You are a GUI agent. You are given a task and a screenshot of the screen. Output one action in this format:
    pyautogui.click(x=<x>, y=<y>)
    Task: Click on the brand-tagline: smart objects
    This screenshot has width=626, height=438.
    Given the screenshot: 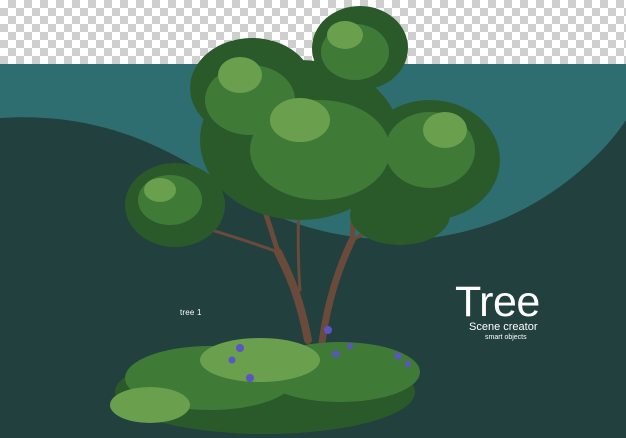 What is the action you would take?
    pyautogui.click(x=506, y=337)
    